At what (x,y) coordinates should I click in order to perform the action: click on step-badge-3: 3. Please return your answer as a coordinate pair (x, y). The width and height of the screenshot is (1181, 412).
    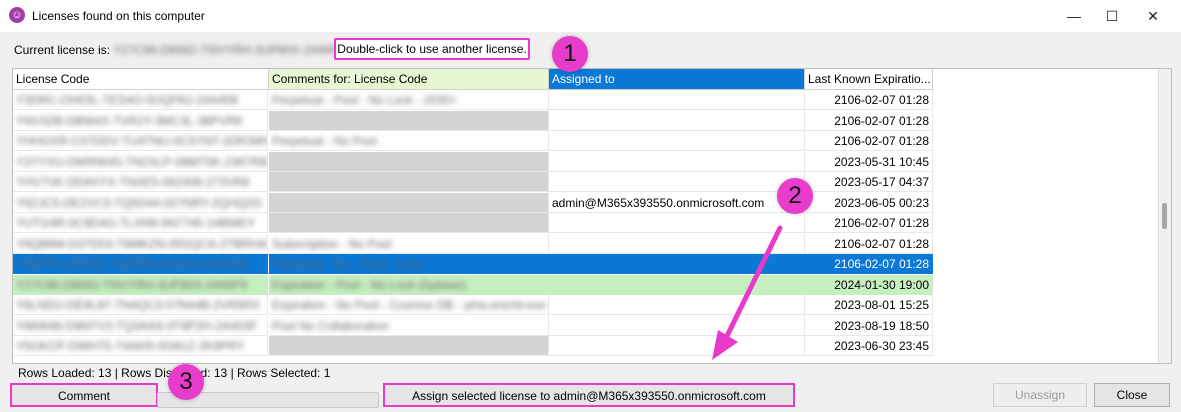
    Looking at the image, I should click on (186, 382).